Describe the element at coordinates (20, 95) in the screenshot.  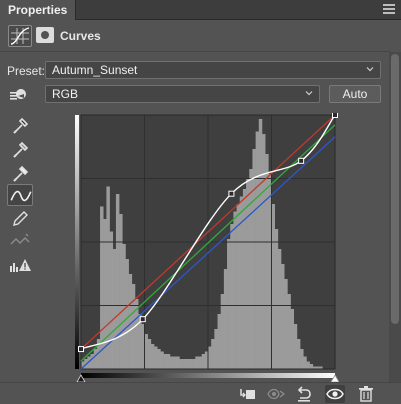
I see `on-image-adjust-icon` at that location.